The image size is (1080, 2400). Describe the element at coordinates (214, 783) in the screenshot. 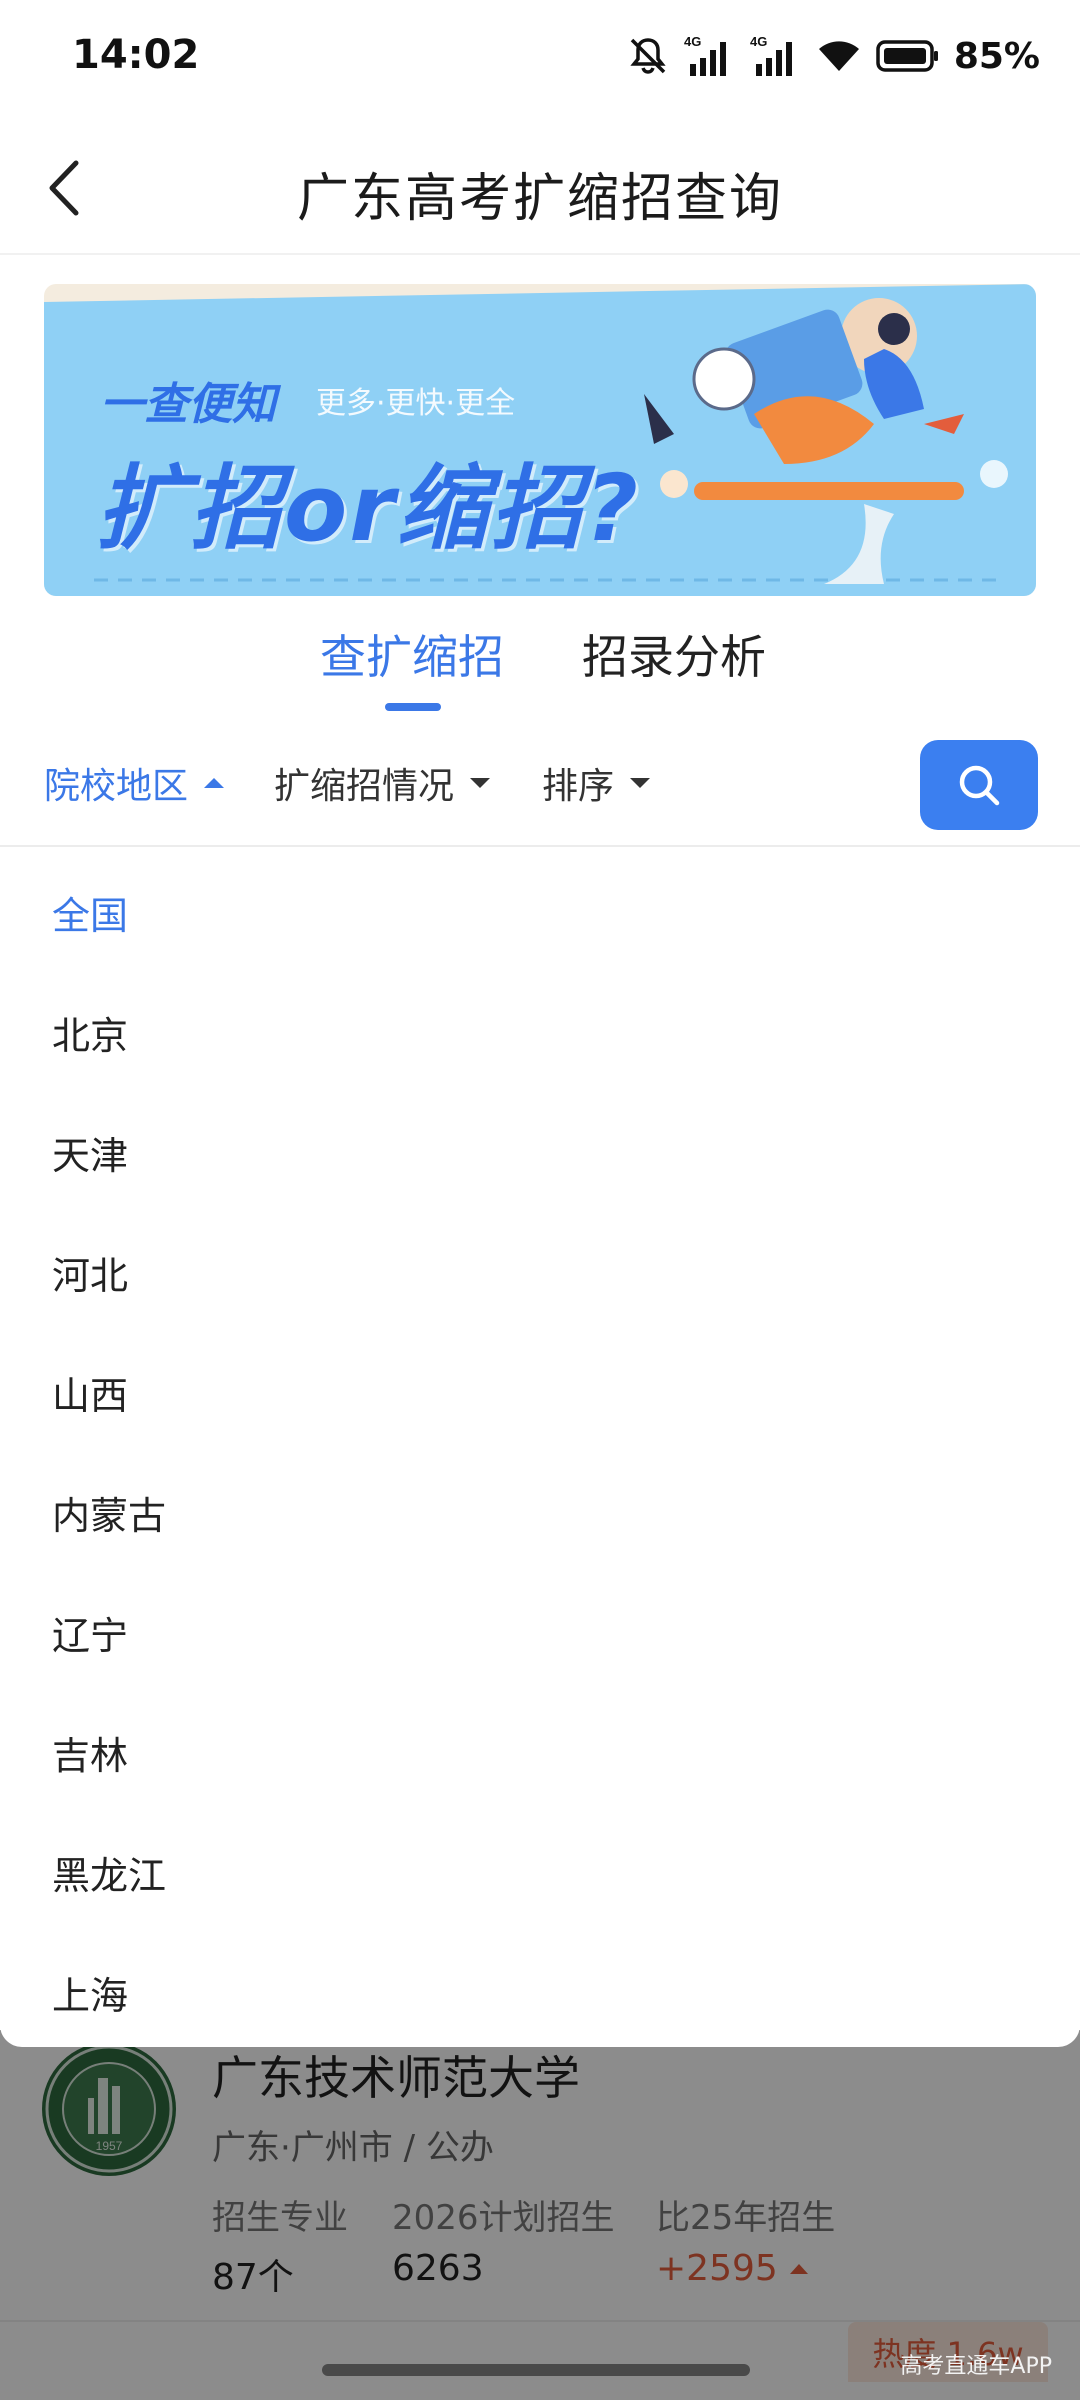

I see `caret-up-icon` at that location.